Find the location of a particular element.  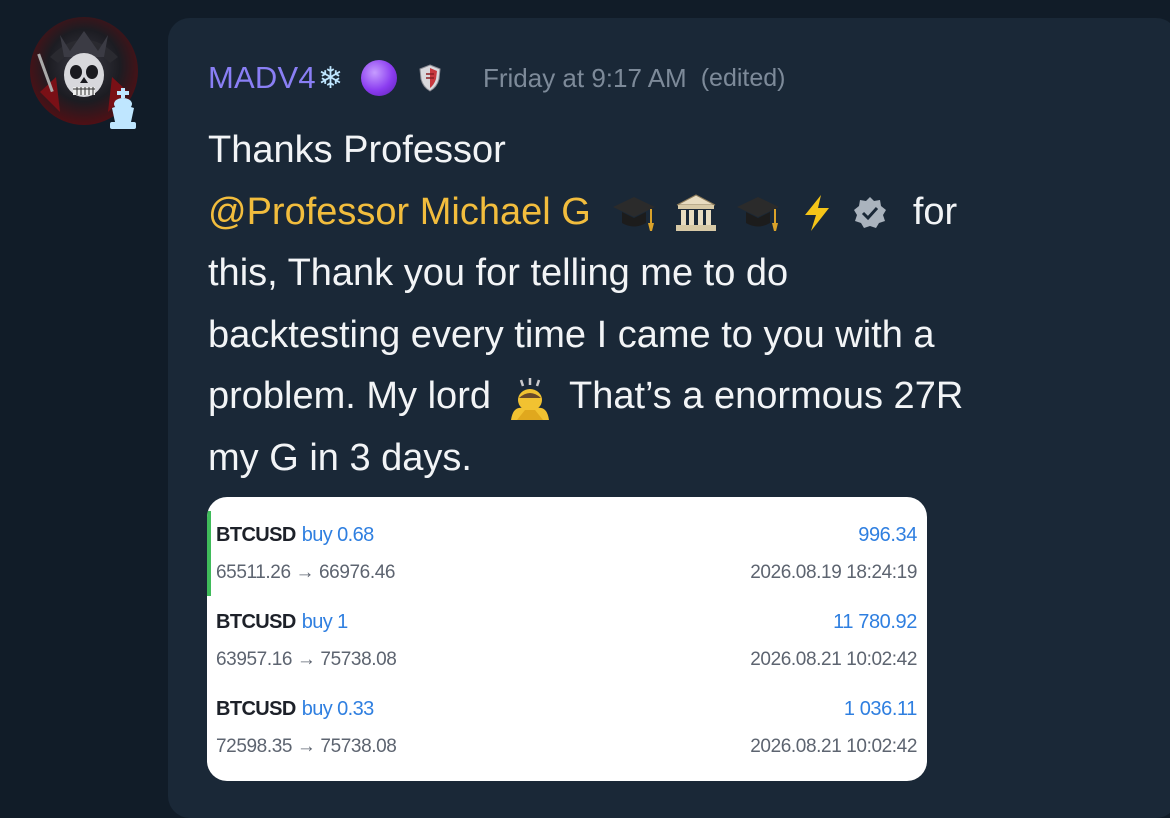

bowing-person-icon is located at coordinates (530, 398).